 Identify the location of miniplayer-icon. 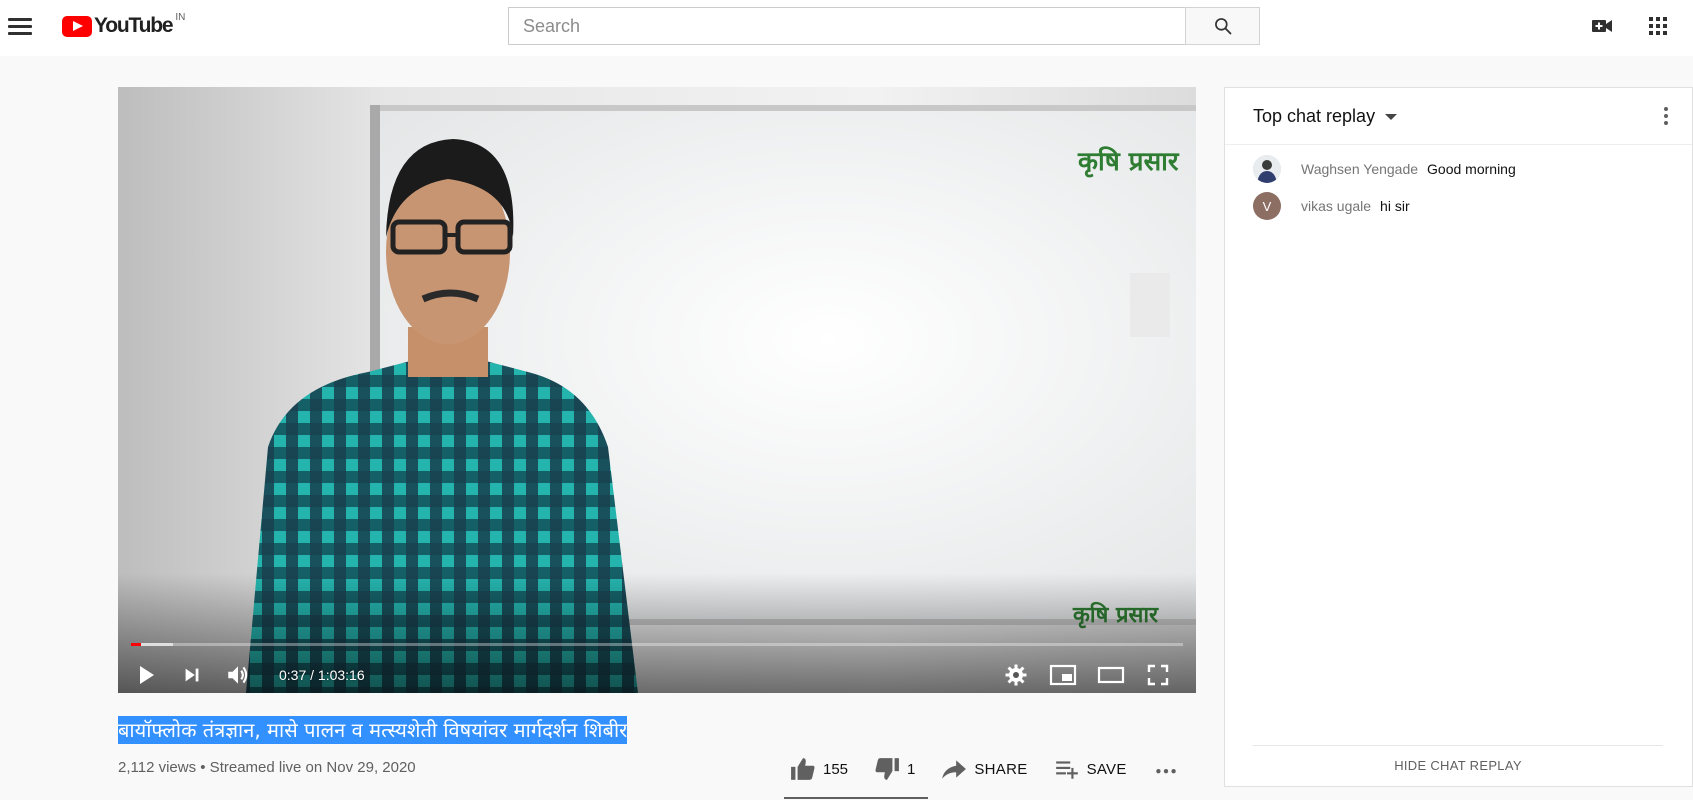
(1063, 675).